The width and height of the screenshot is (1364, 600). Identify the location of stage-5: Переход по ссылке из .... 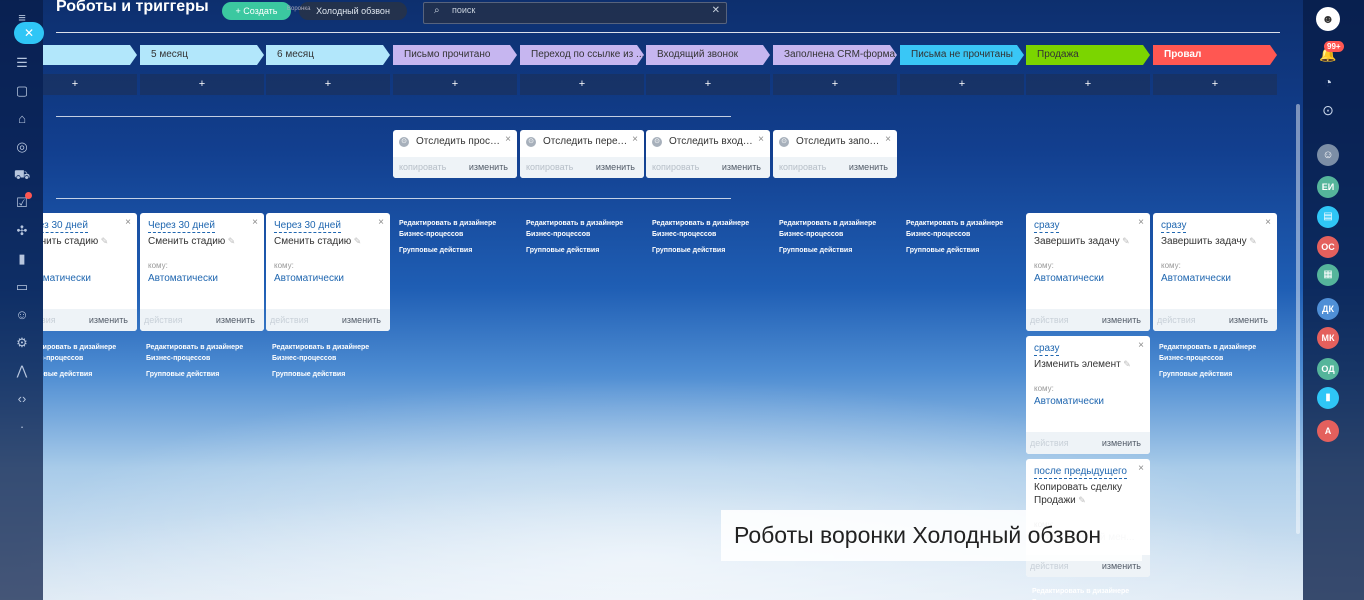
(582, 55).